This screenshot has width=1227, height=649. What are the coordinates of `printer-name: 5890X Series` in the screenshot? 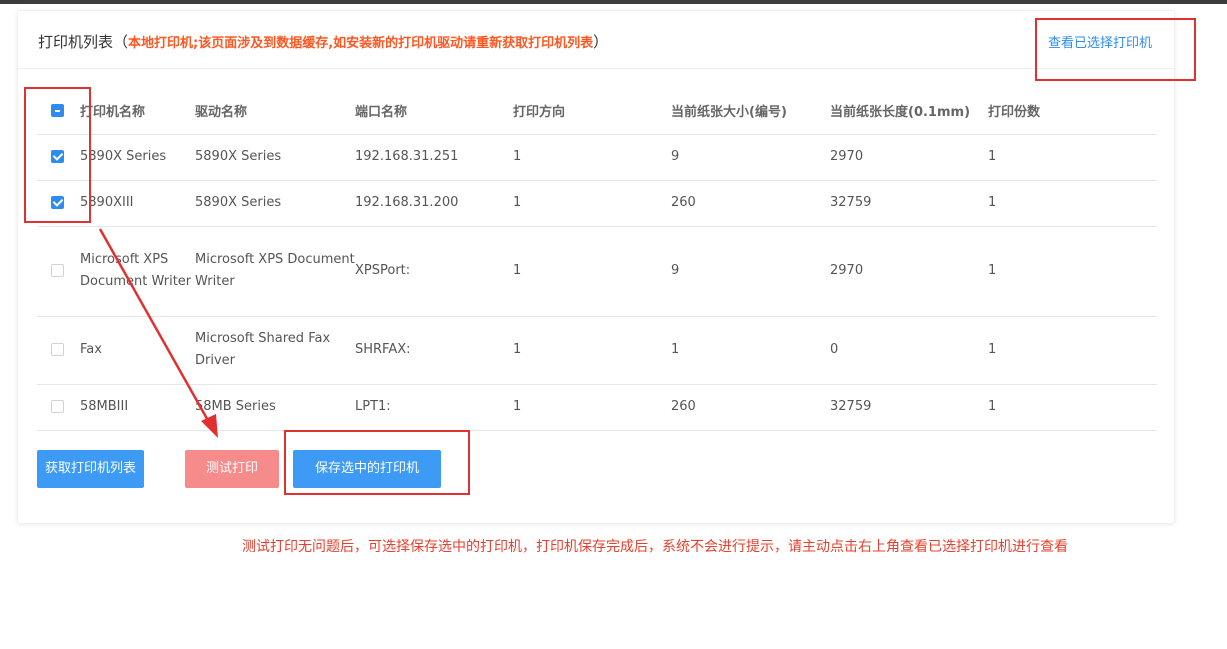 It's located at (137, 157).